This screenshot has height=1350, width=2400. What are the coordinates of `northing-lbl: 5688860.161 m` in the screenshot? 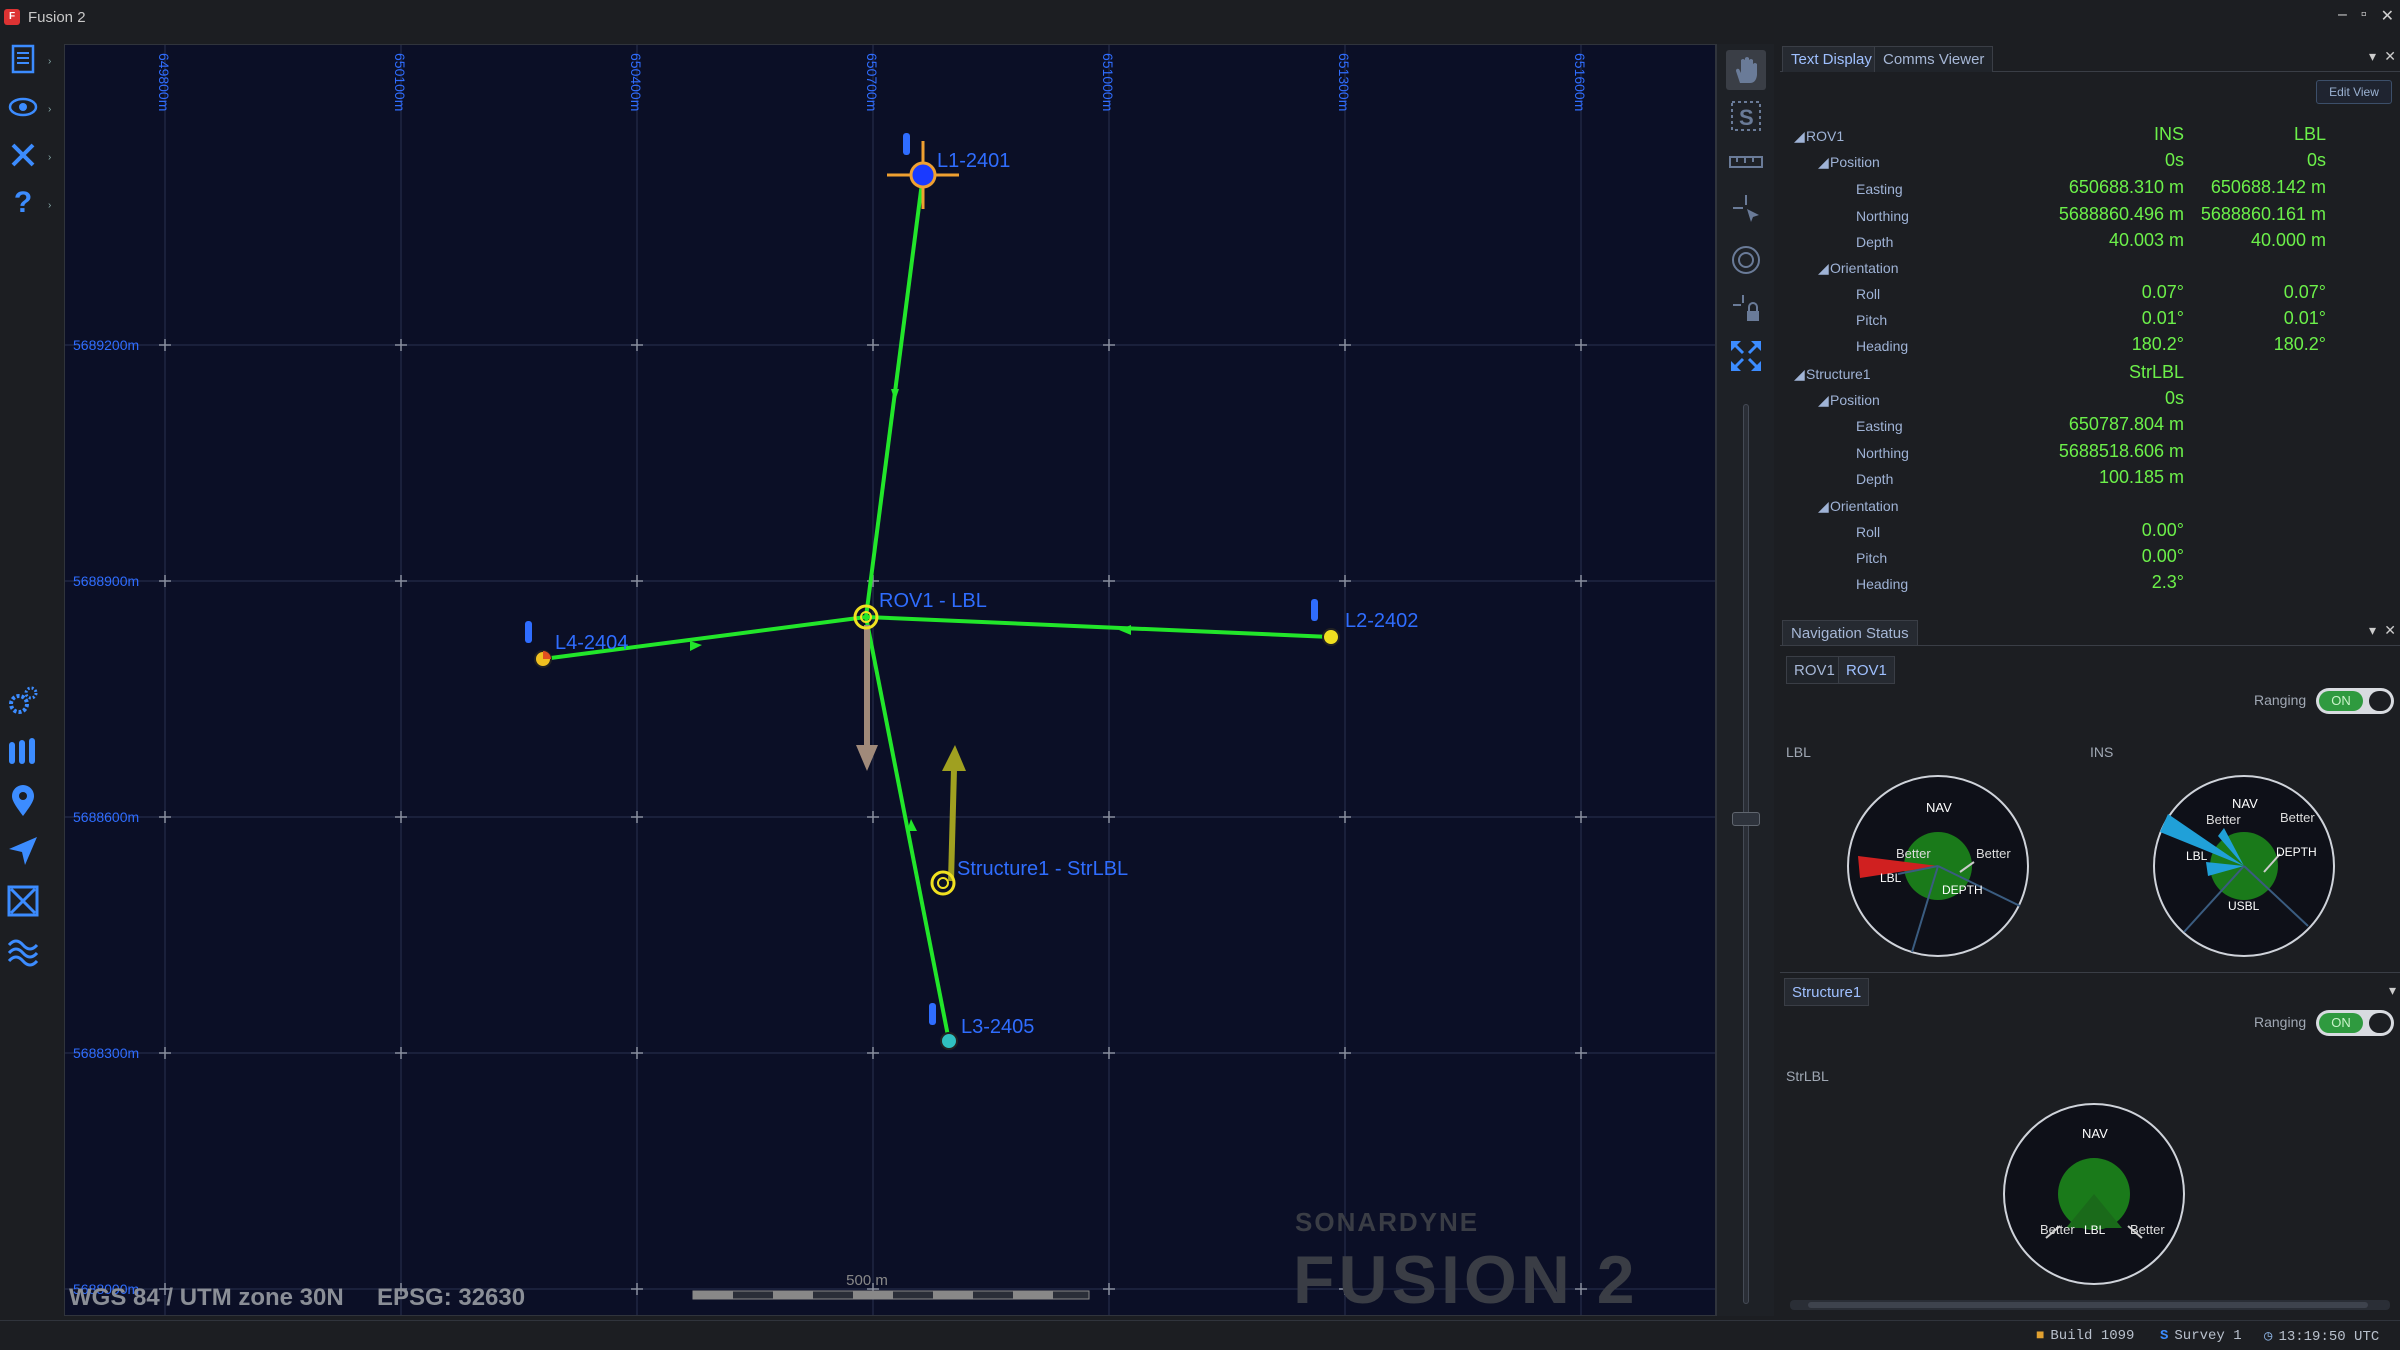 It's located at (2263, 214).